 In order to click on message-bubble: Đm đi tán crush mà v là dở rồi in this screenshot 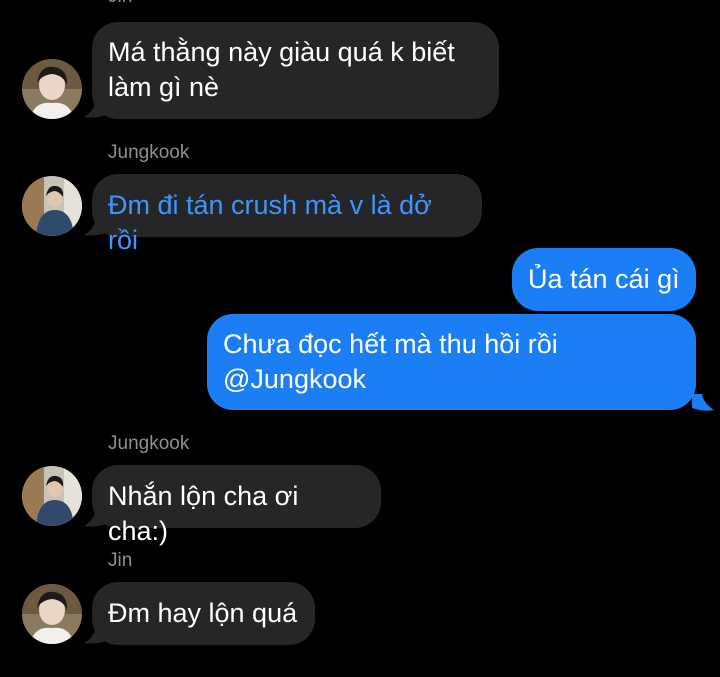, I will do `click(287, 214)`.